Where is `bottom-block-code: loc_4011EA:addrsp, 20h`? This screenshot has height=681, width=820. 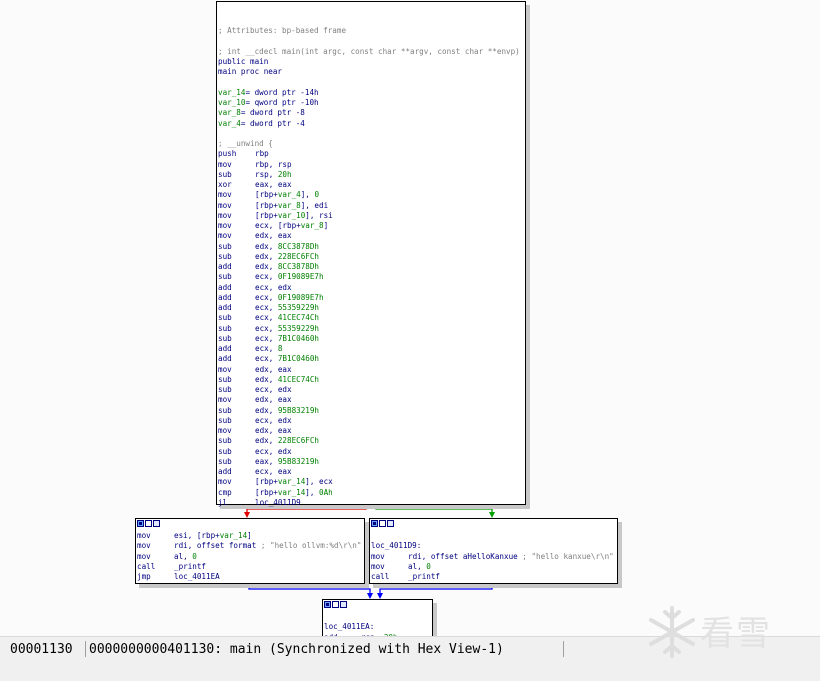 bottom-block-code: loc_4011EA:addrsp, 20h is located at coordinates (377, 623).